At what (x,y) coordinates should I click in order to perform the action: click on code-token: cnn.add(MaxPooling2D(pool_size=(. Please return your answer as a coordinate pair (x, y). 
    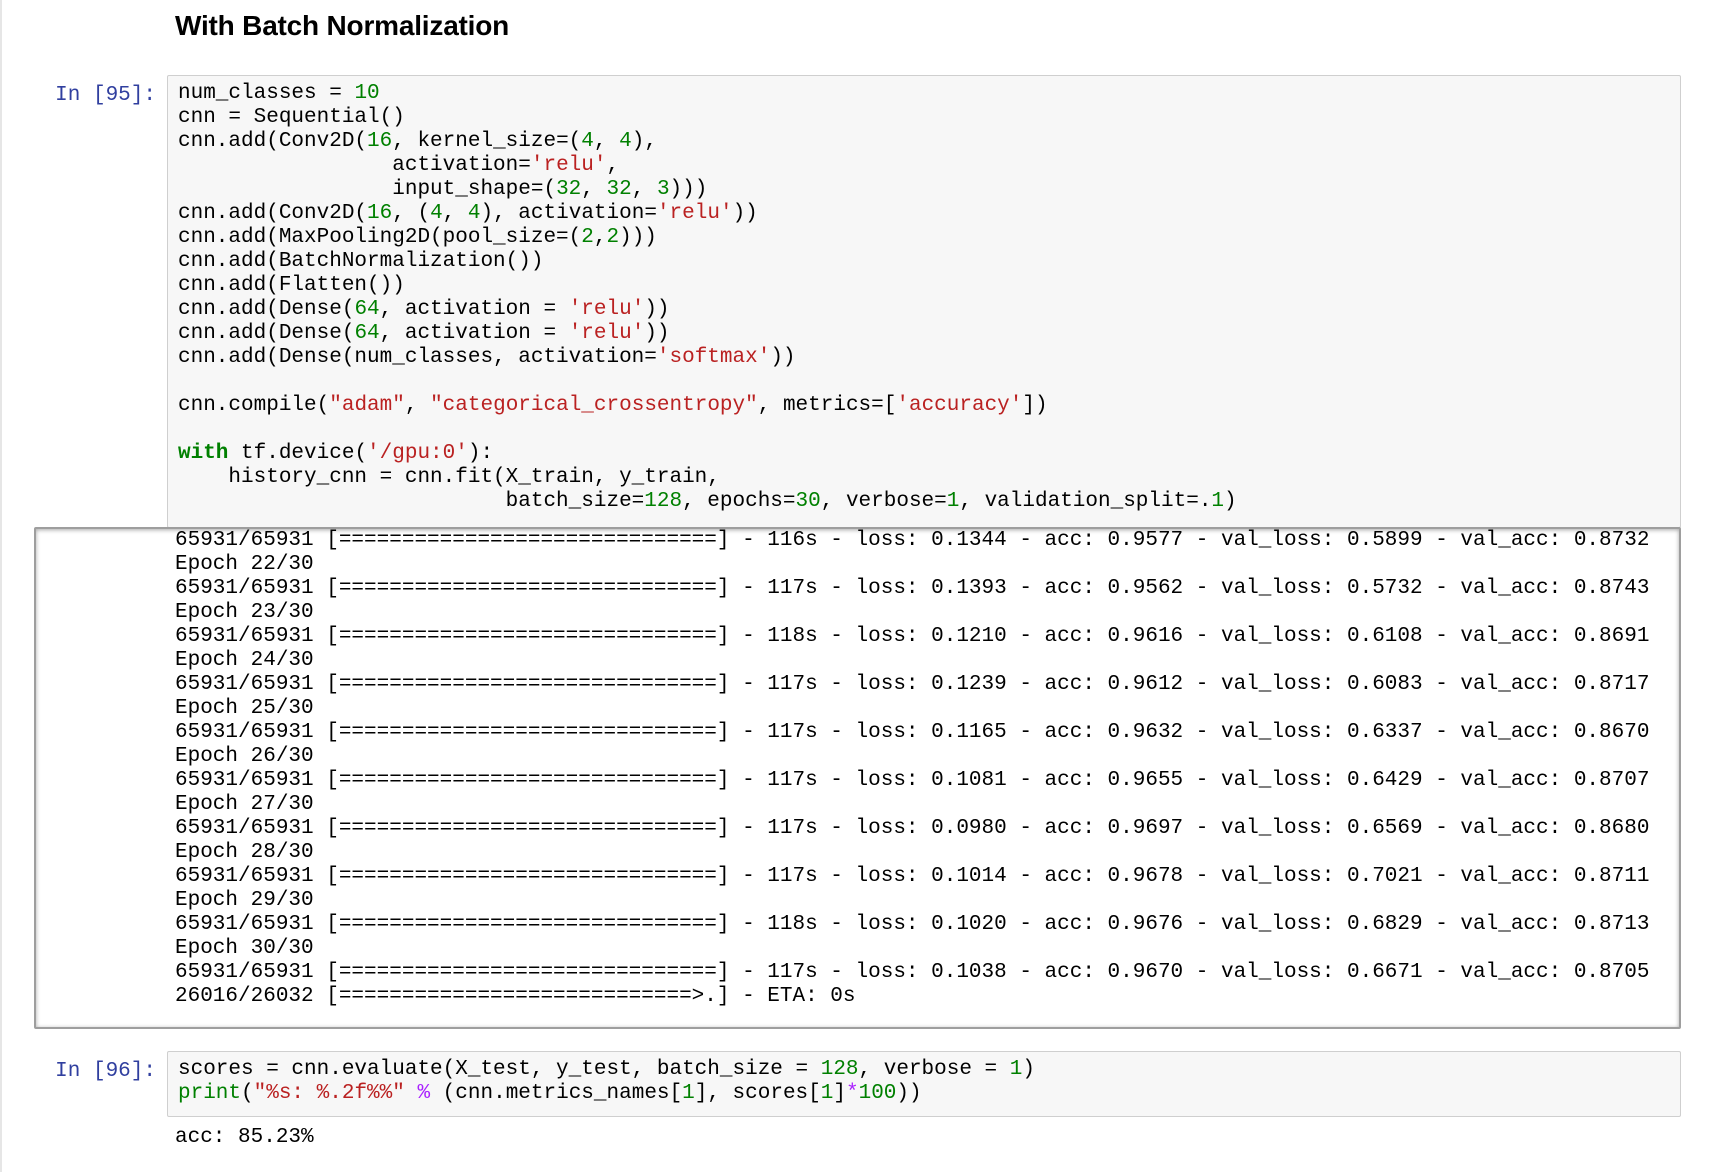
    Looking at the image, I should click on (380, 237).